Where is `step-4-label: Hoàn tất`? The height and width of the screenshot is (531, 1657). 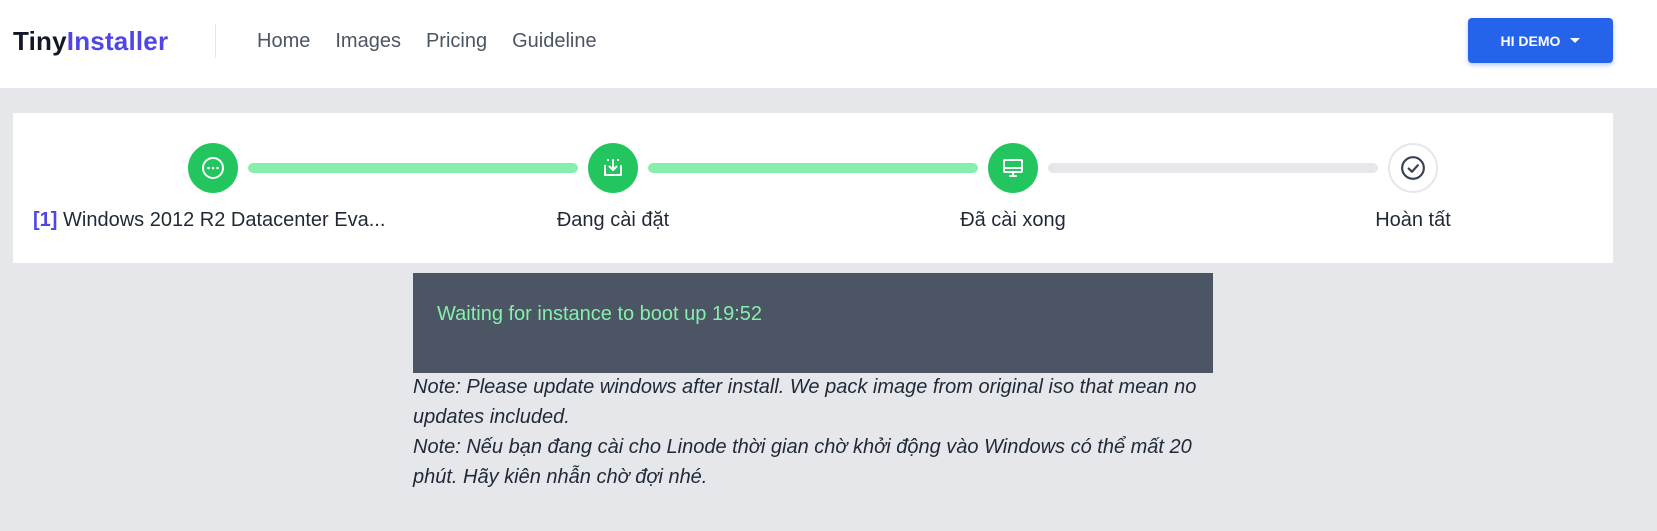
step-4-label: Hoàn tất is located at coordinates (1413, 220).